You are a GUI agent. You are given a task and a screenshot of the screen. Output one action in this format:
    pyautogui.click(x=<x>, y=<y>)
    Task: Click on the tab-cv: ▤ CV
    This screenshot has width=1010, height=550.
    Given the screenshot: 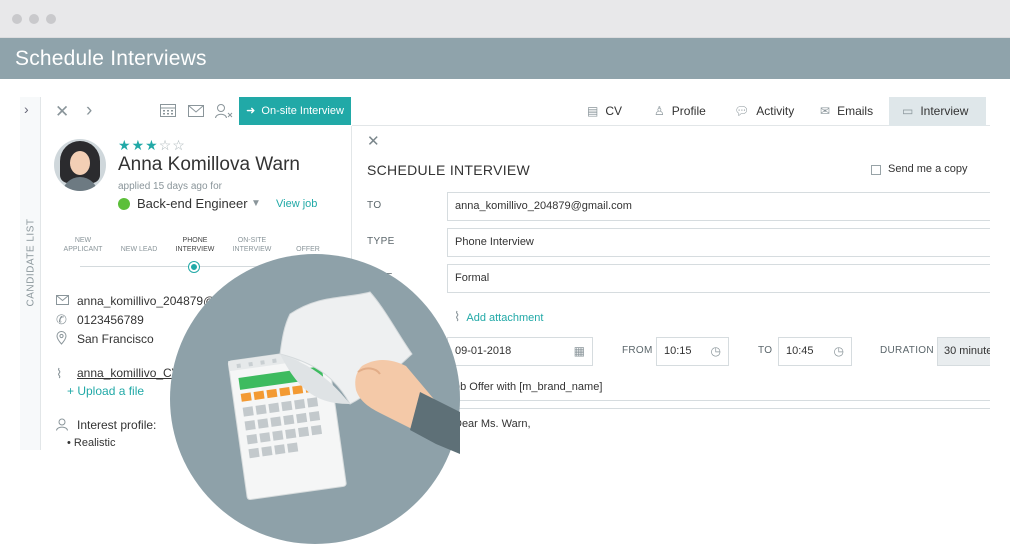 What is the action you would take?
    pyautogui.click(x=612, y=111)
    